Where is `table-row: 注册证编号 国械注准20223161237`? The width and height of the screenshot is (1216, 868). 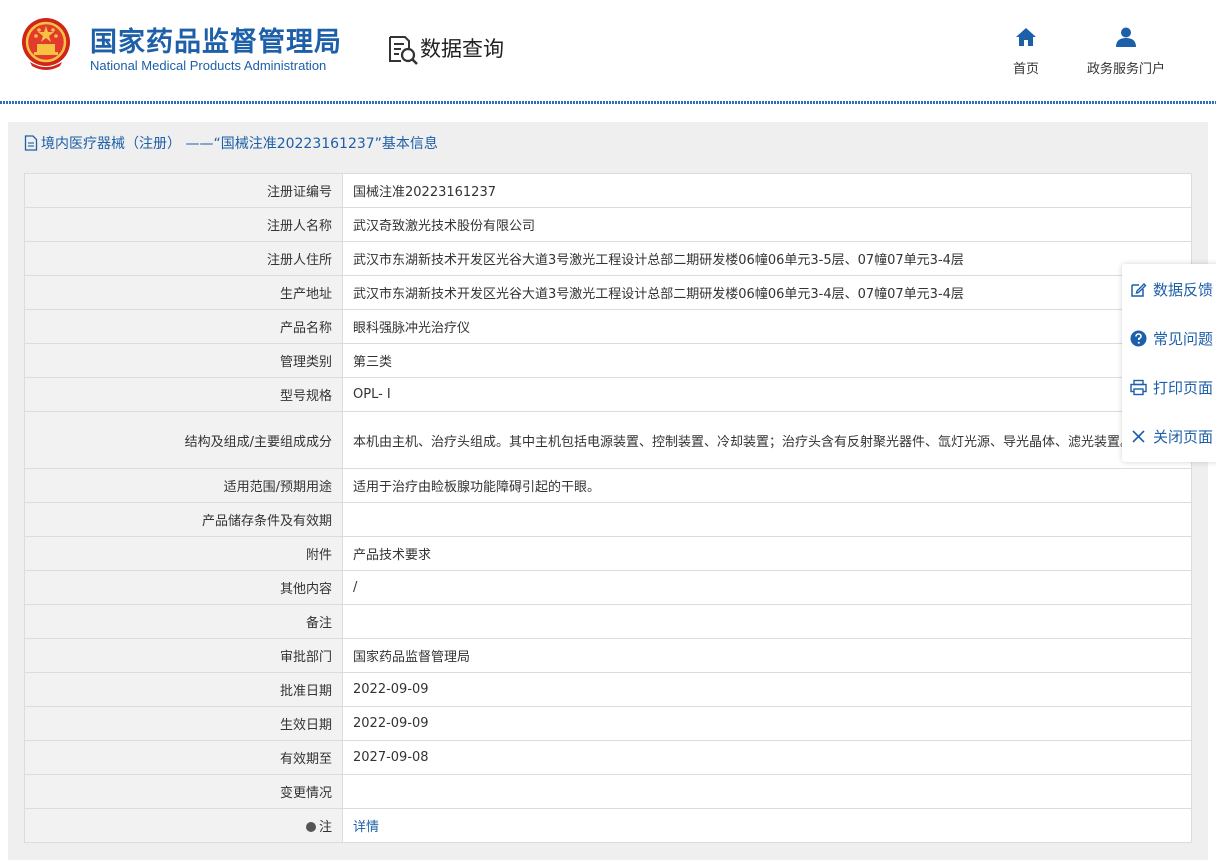
table-row: 注册证编号 国械注准20223161237 is located at coordinates (608, 190).